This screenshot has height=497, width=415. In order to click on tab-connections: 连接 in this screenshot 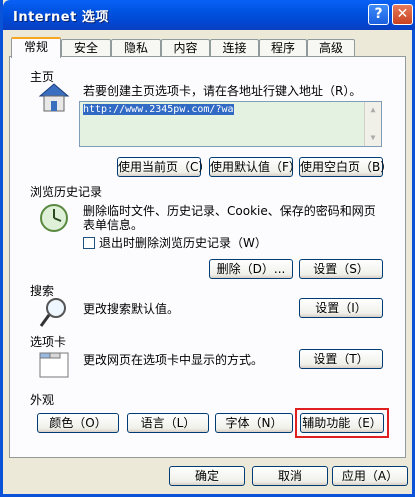, I will do `click(234, 47)`.